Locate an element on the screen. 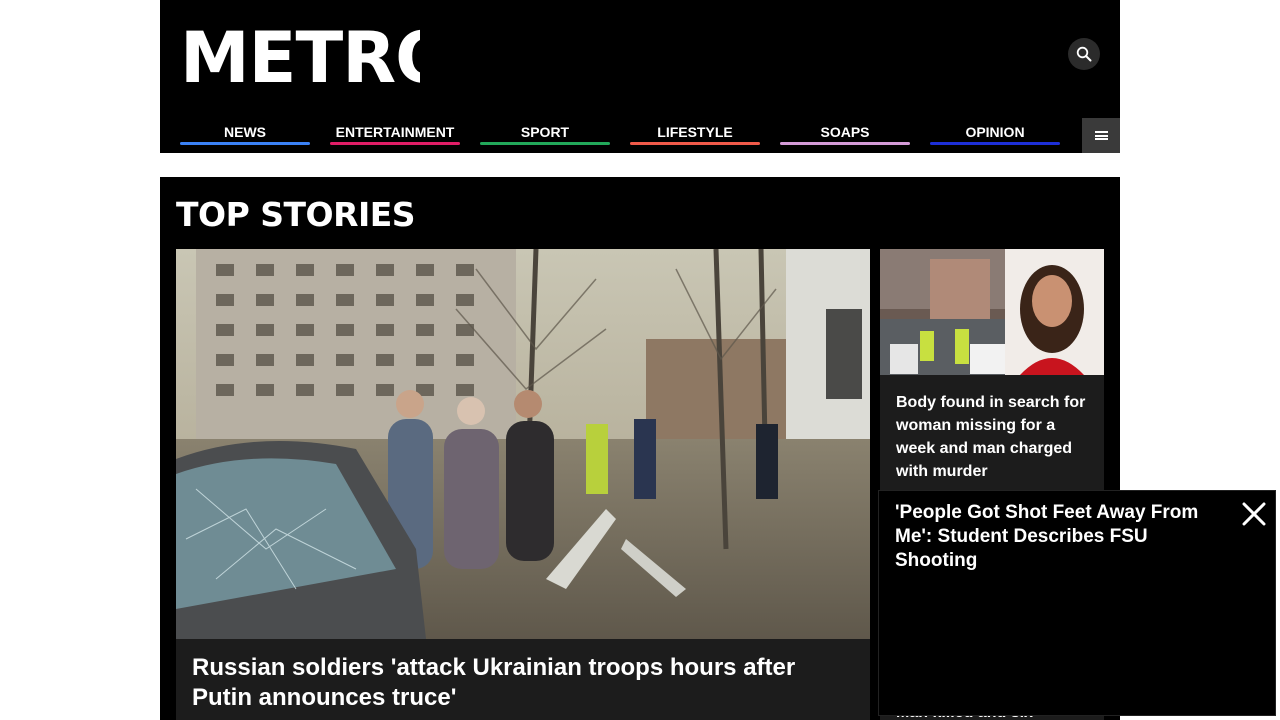 This screenshot has height=720, width=1280. search-icon is located at coordinates (1084, 54).